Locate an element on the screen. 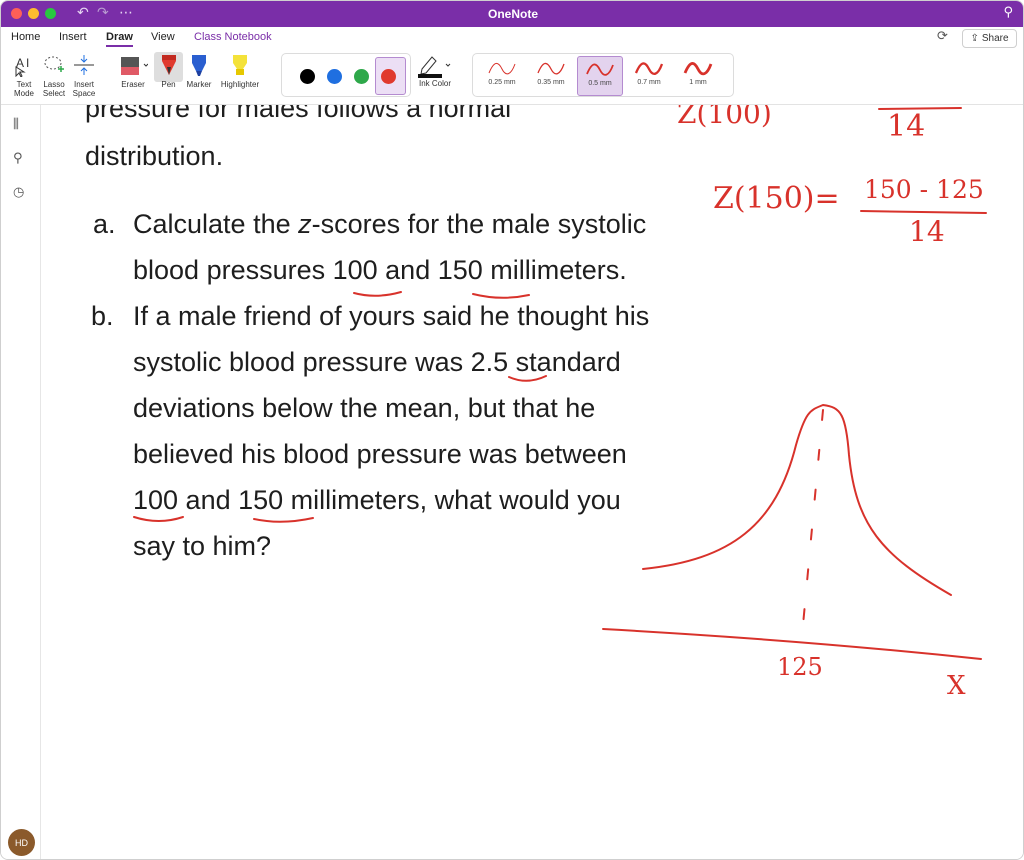 The width and height of the screenshot is (1024, 860). pen-width-options: 0.25 mm 0.35 mm 0.5 mm 0.7 mm 1 mm is located at coordinates (603, 75).